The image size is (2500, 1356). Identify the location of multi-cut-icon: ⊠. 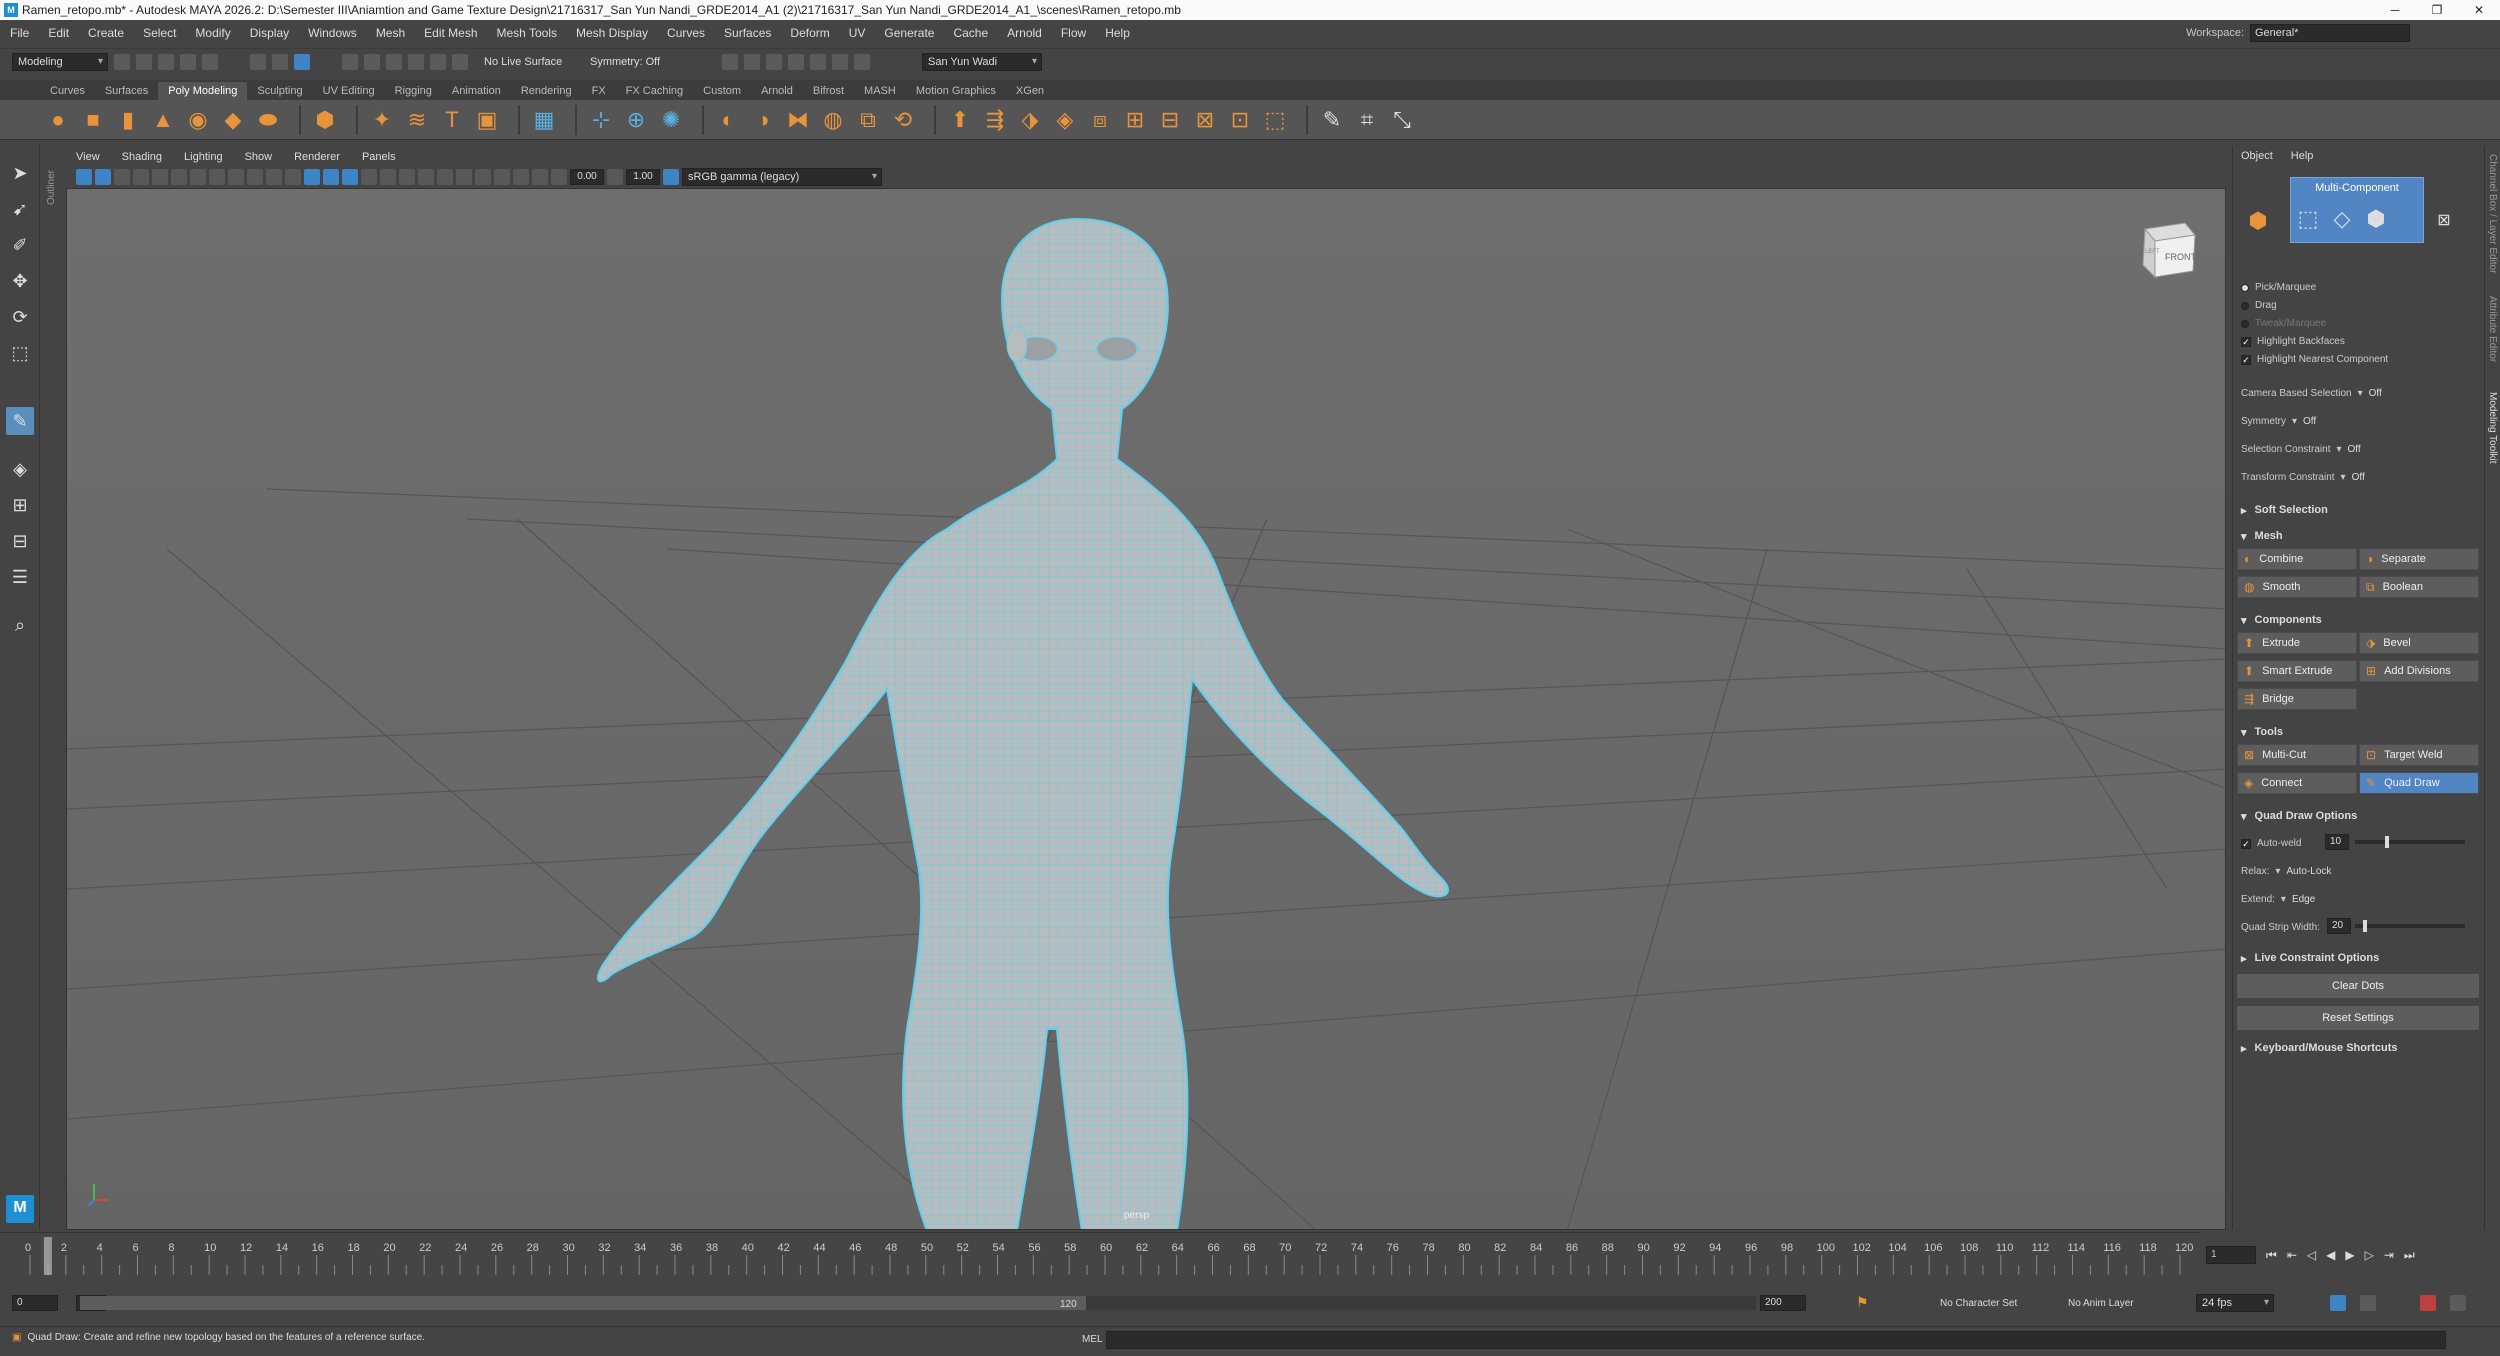
(1205, 120).